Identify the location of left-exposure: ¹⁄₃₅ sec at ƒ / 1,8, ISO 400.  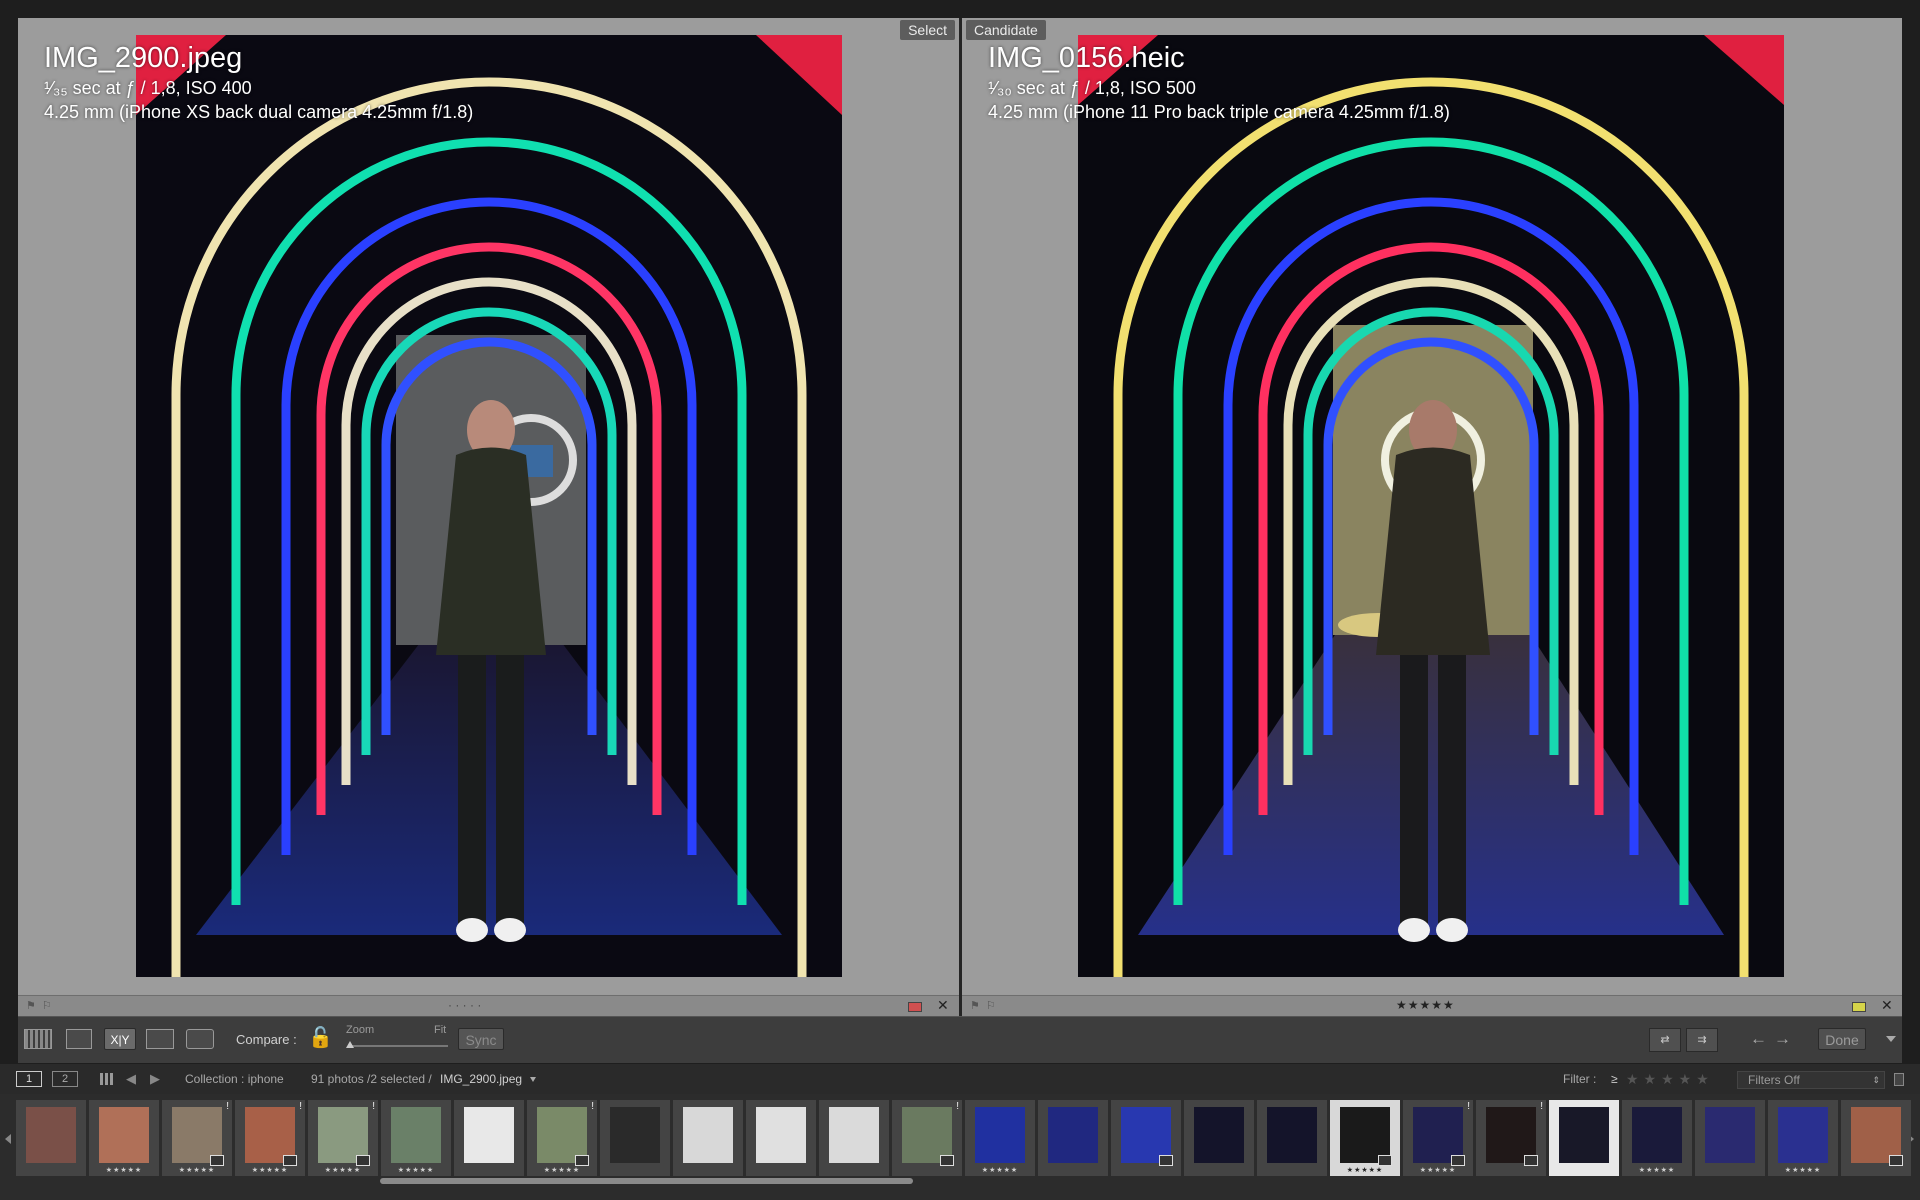
(148, 88).